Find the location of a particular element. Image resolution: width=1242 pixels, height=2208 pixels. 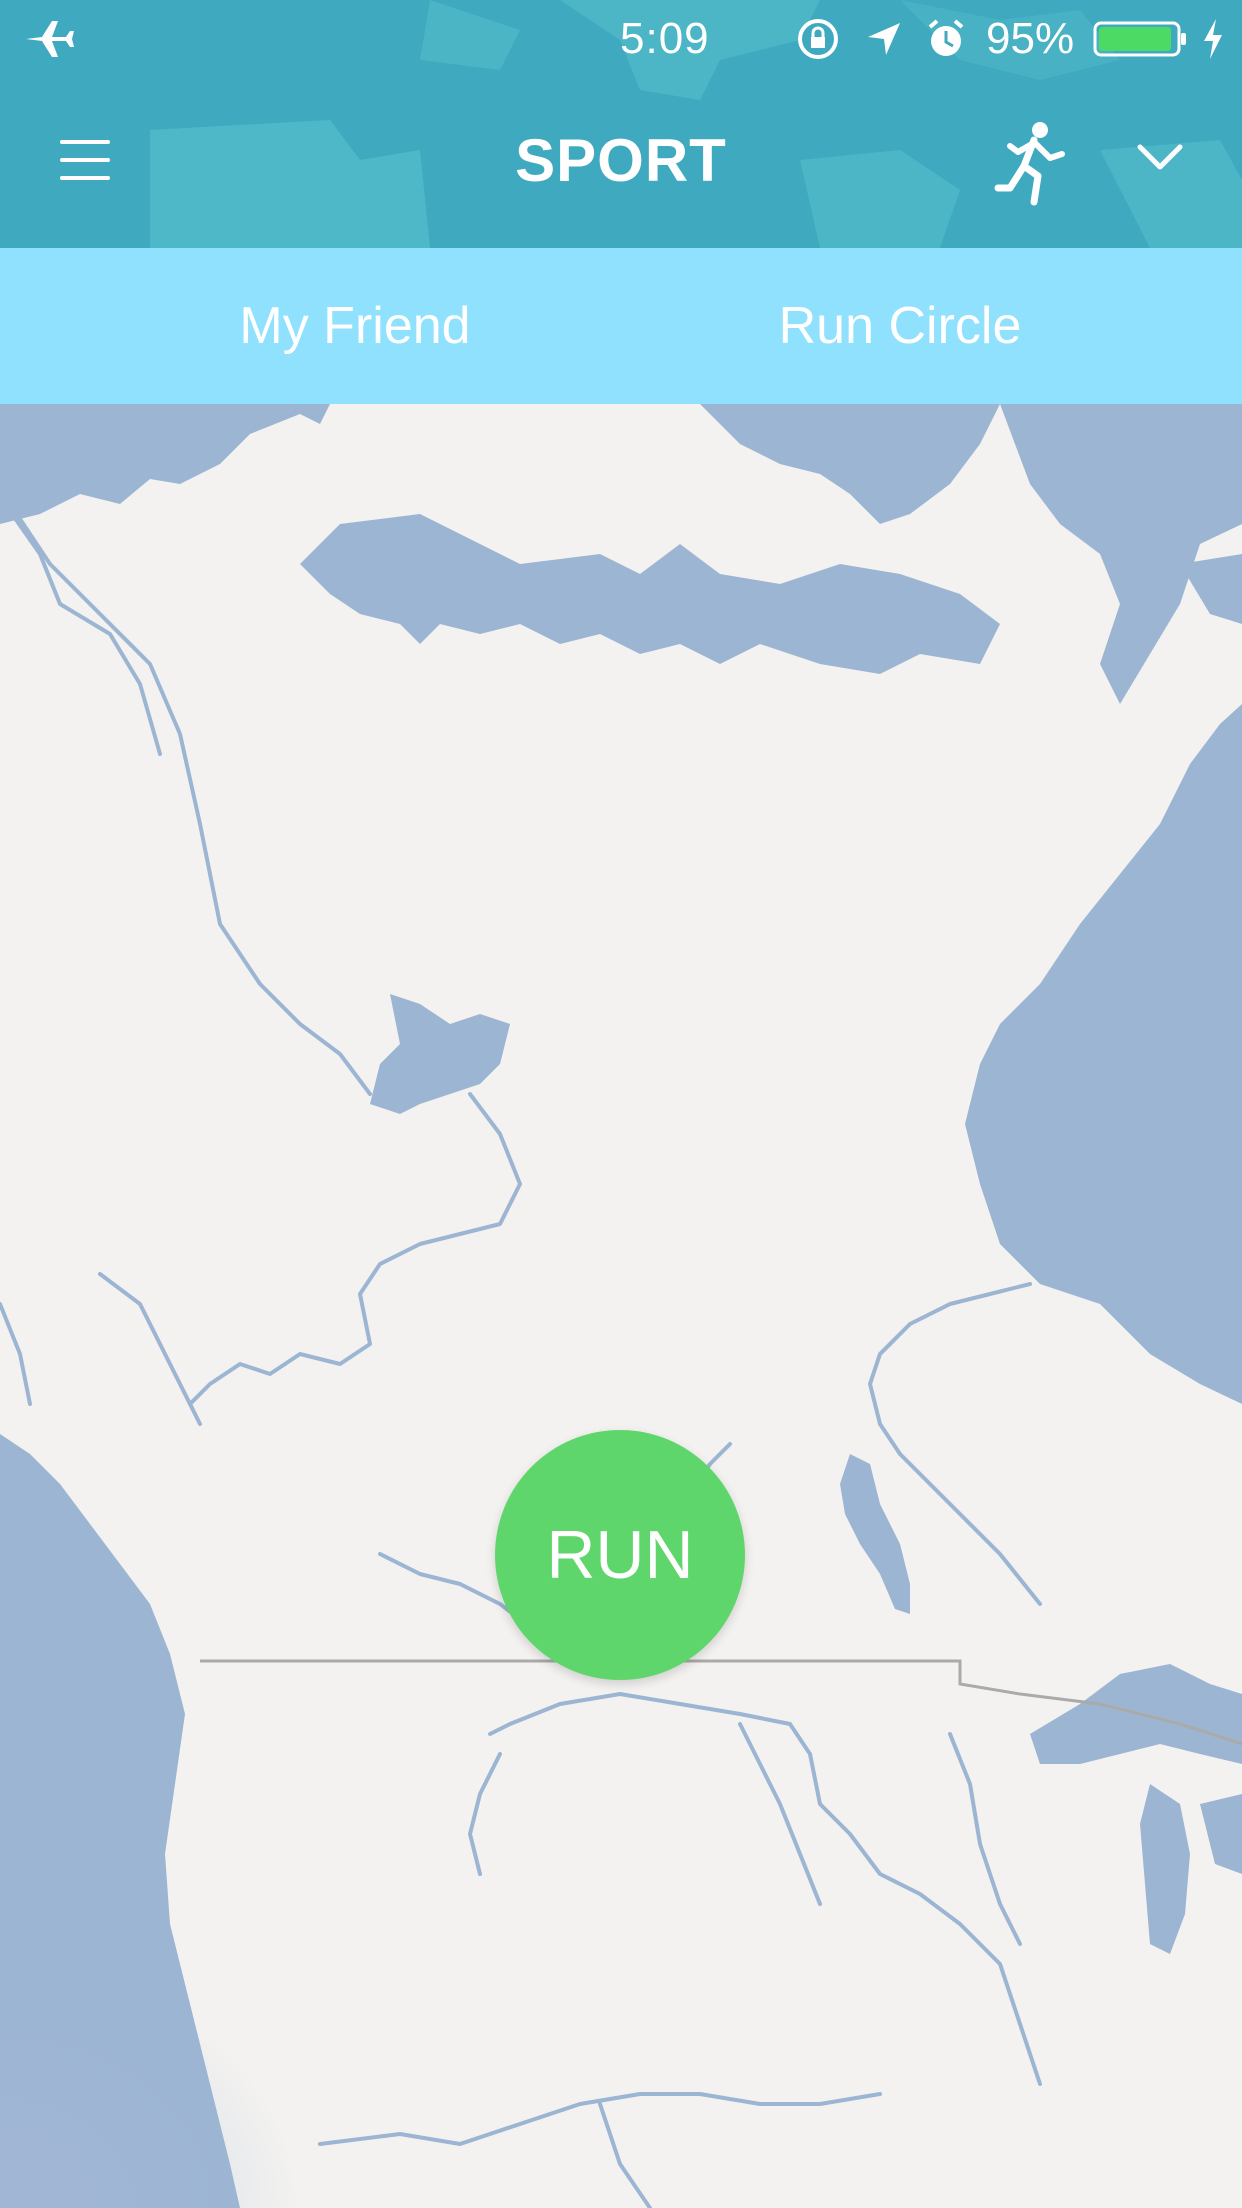

runner-icon is located at coordinates (1030, 163).